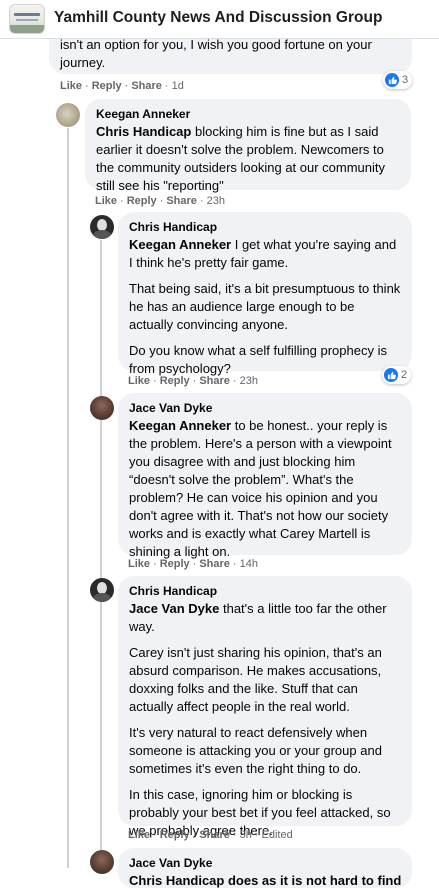  I want to click on group-header: Yamhill County News And Discussion Group, so click(219, 19).